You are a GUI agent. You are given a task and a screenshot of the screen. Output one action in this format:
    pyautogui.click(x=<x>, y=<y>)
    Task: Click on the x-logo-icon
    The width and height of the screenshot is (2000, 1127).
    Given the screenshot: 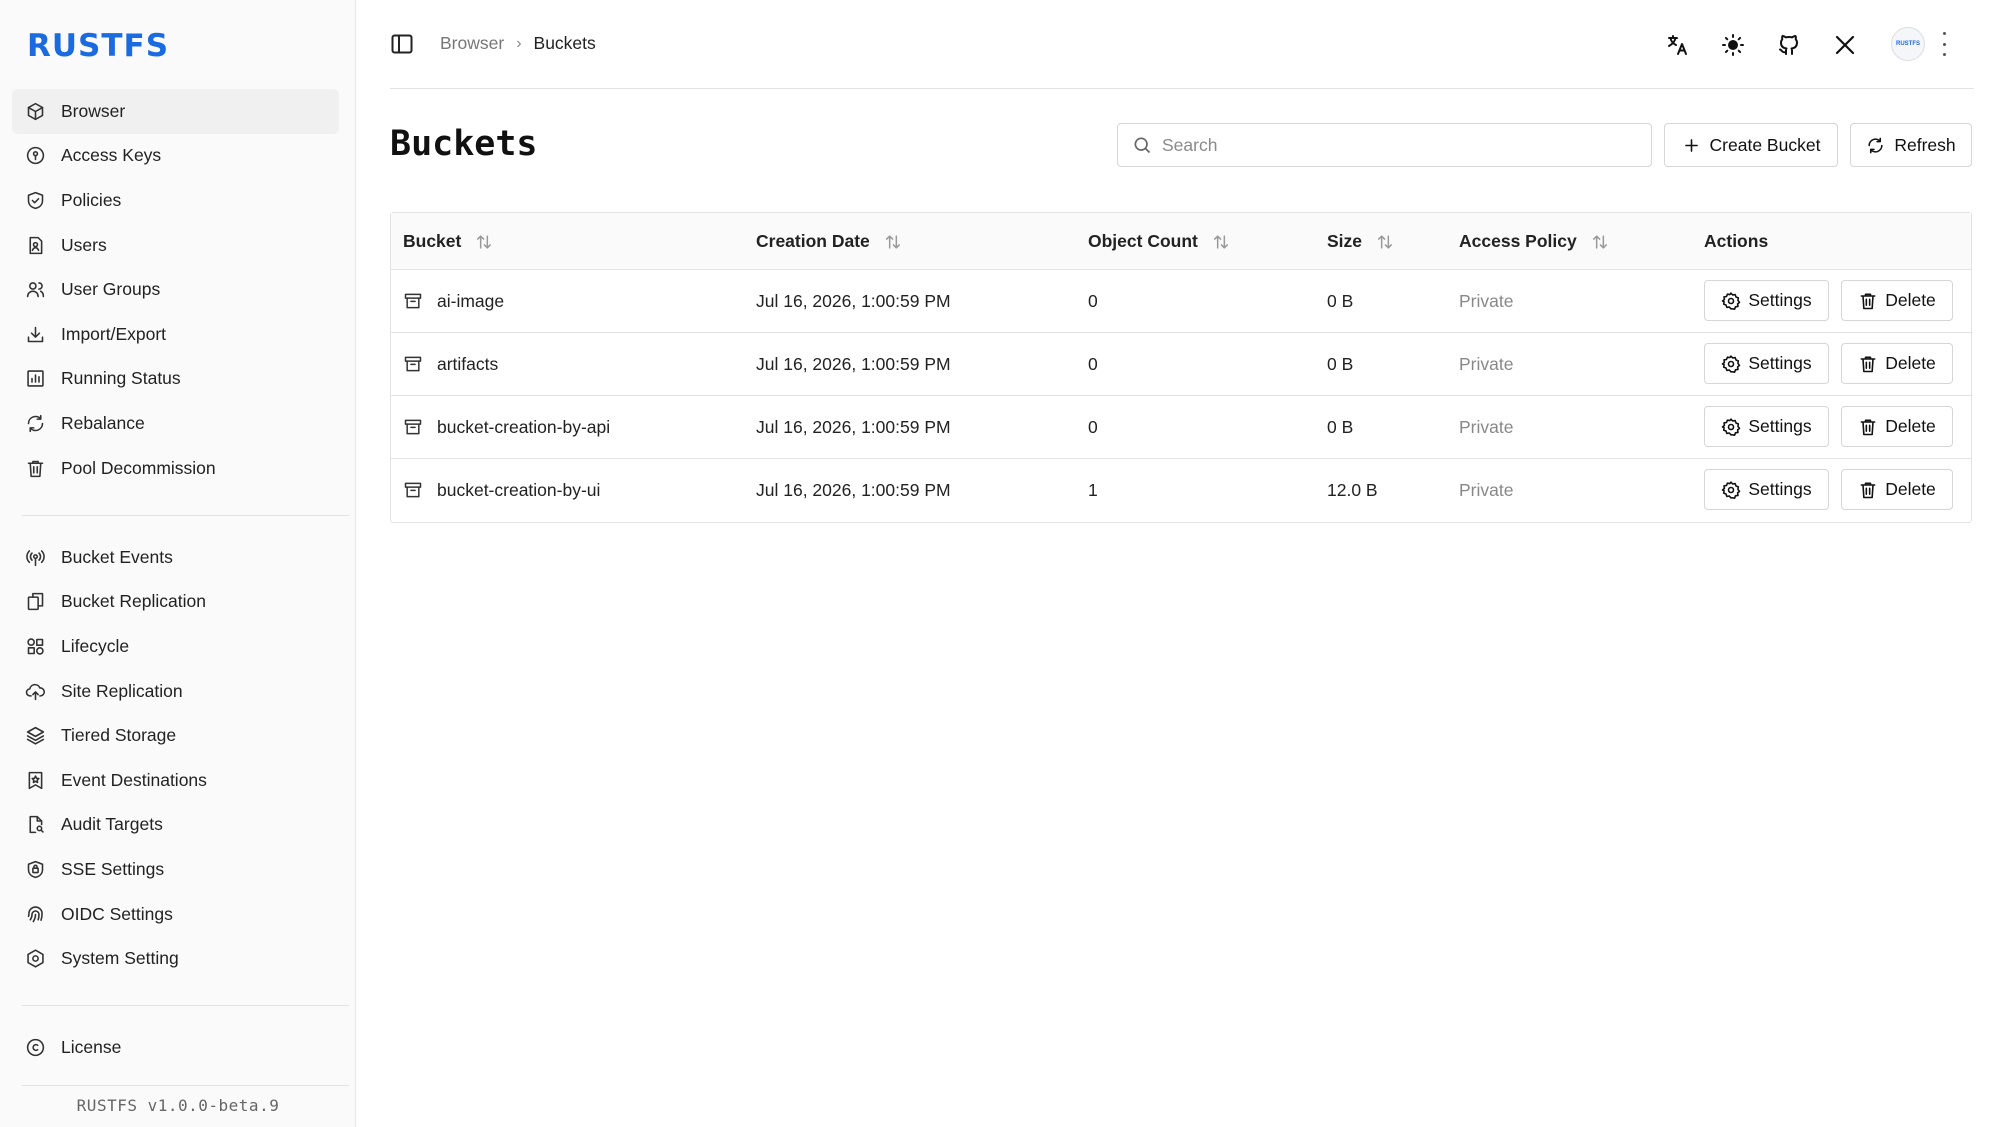 What is the action you would take?
    pyautogui.click(x=1845, y=45)
    